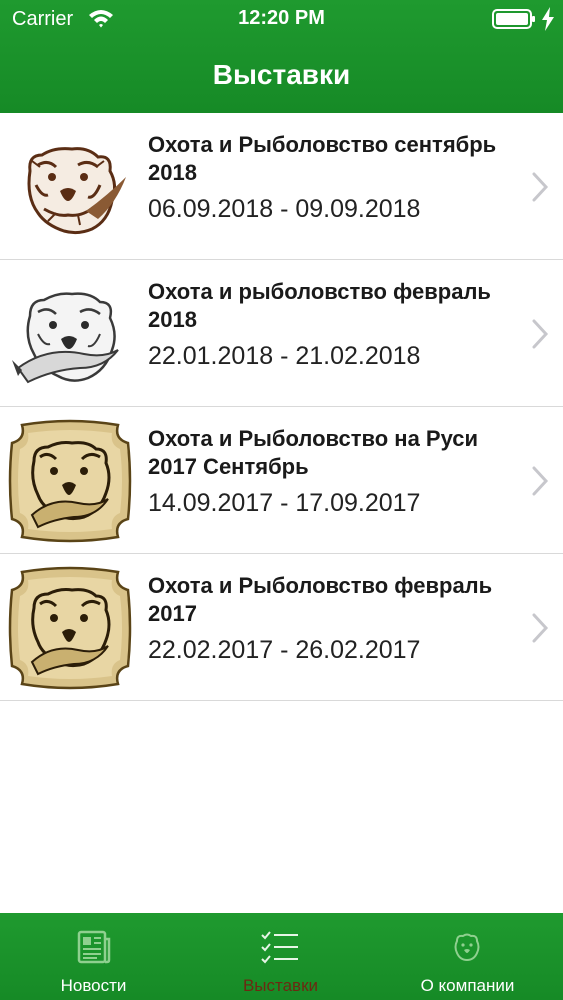 Image resolution: width=563 pixels, height=1000 pixels. What do you see at coordinates (284, 356) in the screenshot?
I see `exhibition-dates: 22.01.2018 - 21.02.2018` at bounding box center [284, 356].